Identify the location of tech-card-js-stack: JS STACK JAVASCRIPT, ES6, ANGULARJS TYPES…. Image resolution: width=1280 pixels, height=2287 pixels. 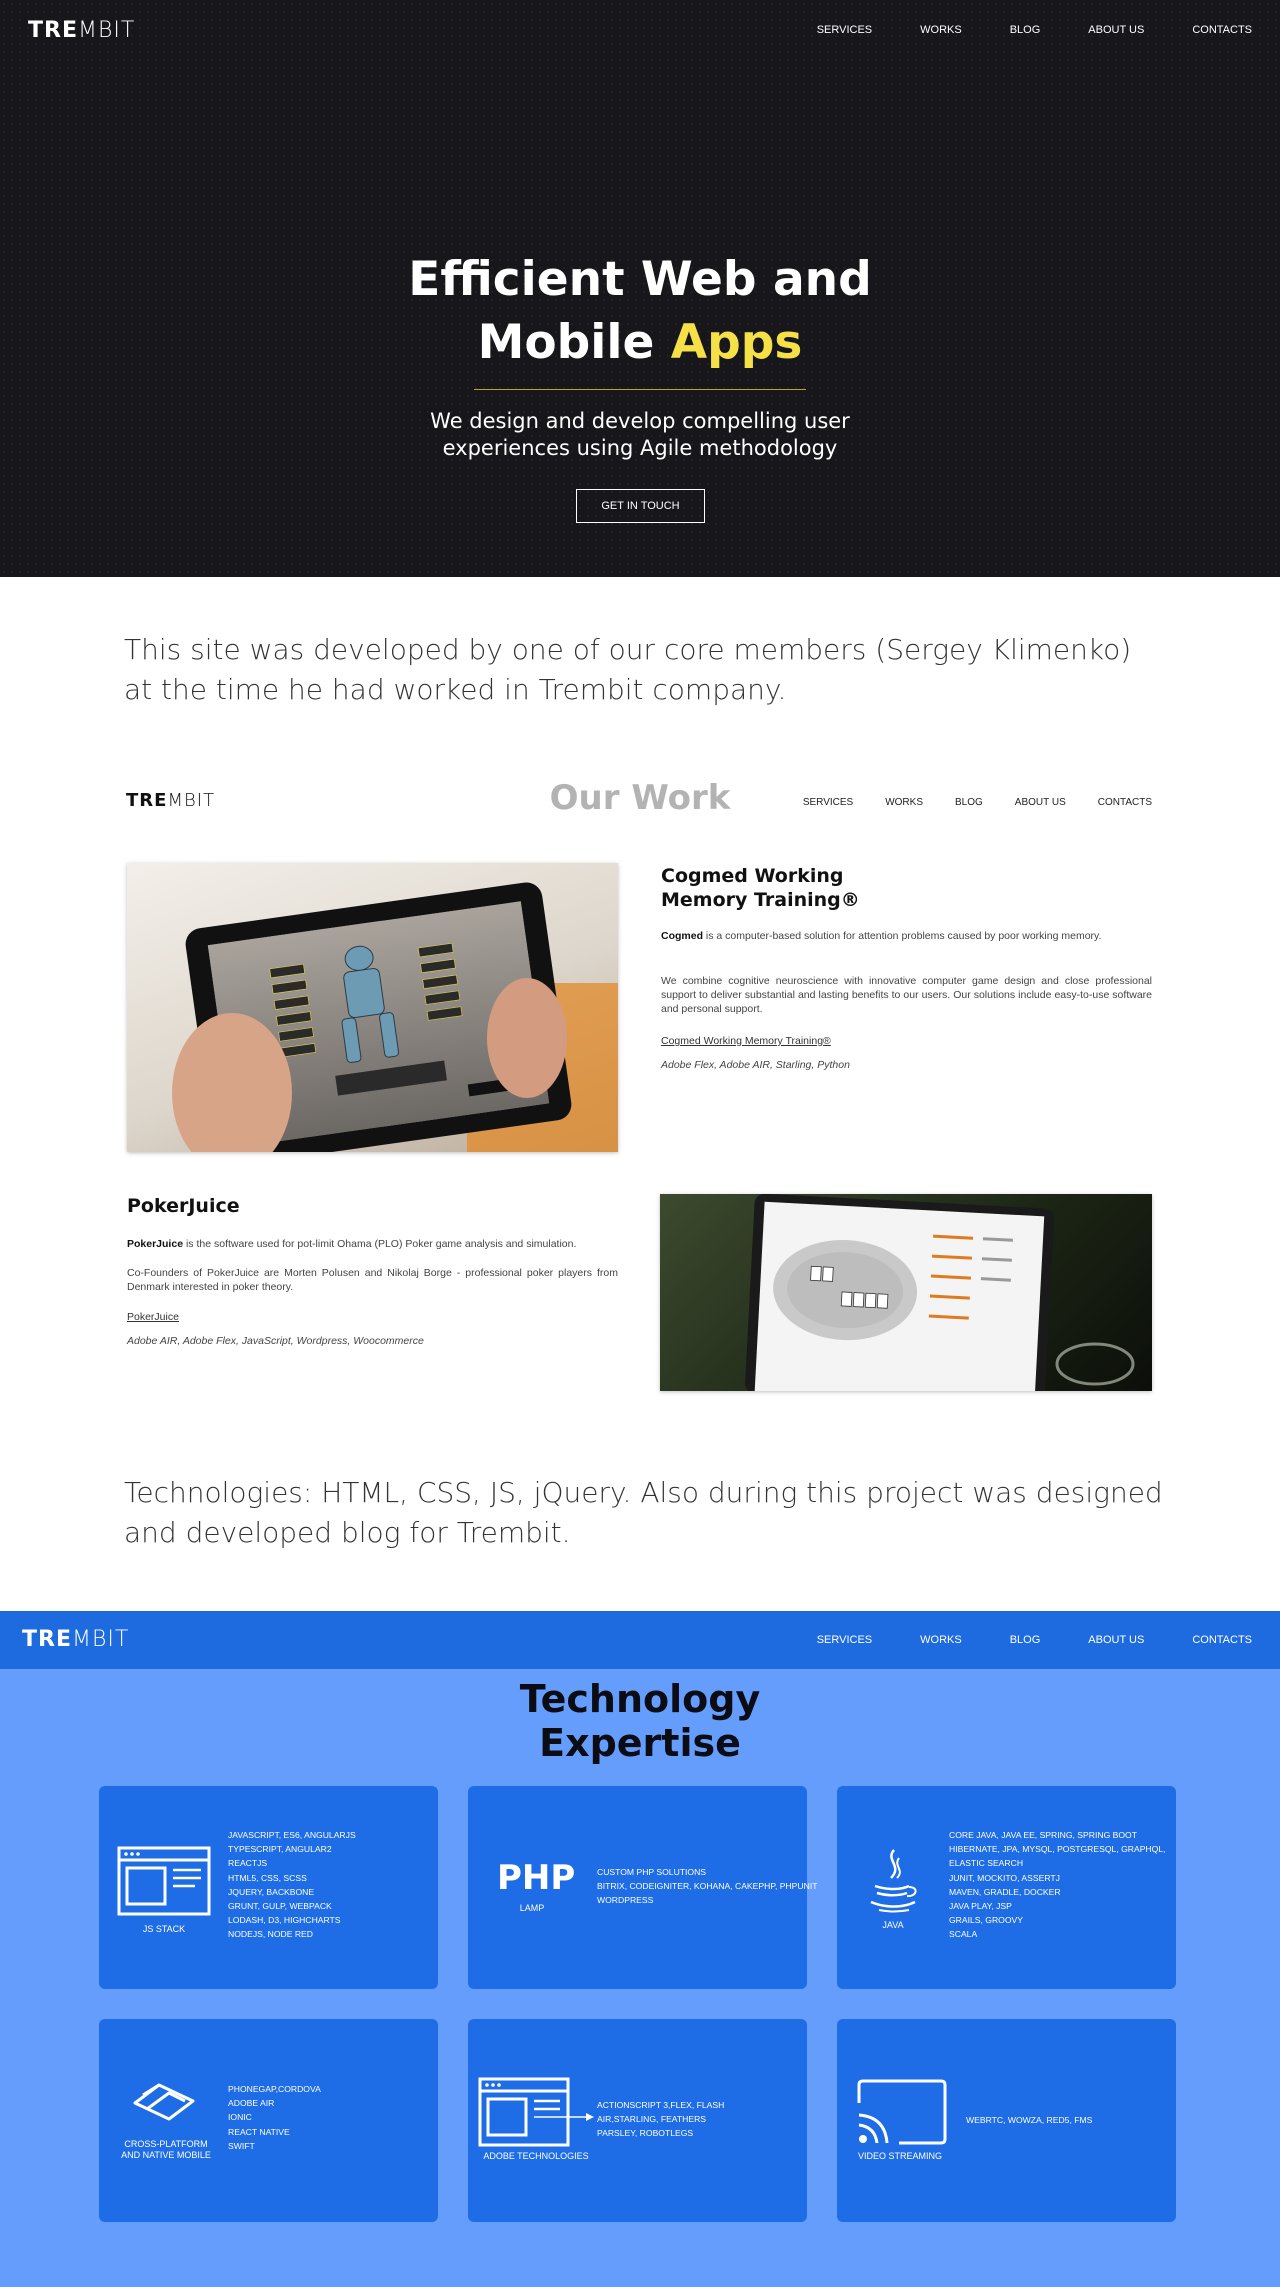
(268, 1887).